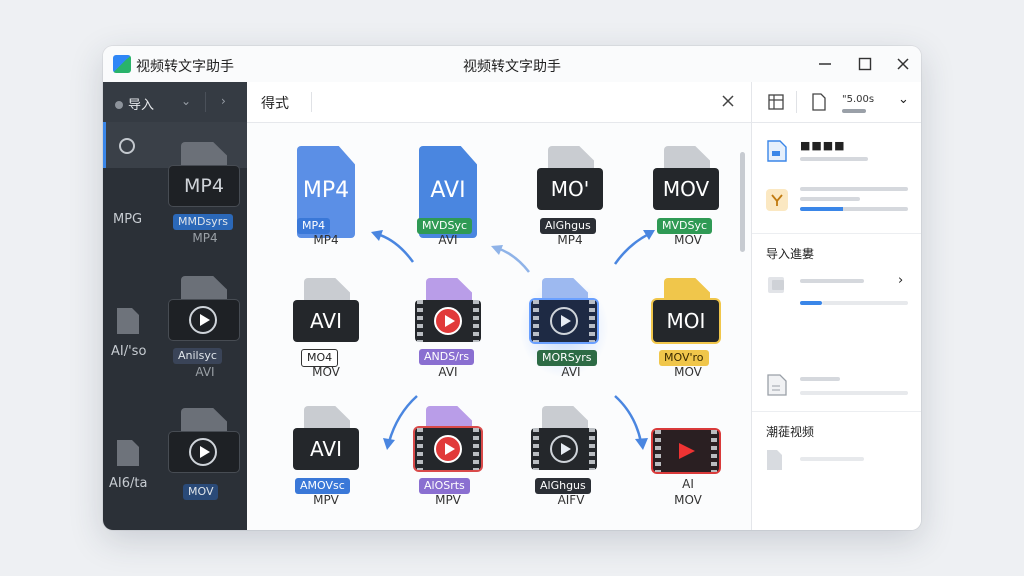  I want to click on file-tile-mo: MO' AlGhgus MP4, so click(575, 200).